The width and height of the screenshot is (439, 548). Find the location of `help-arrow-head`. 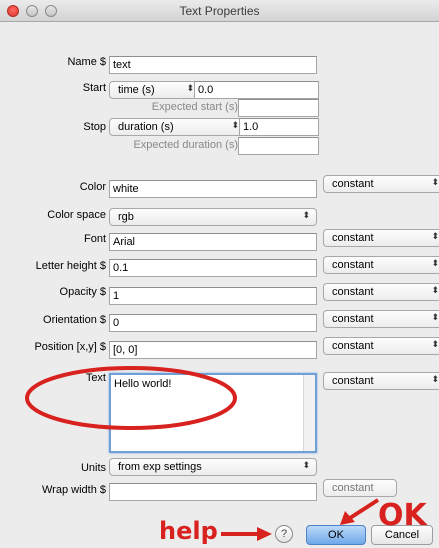

help-arrow-head is located at coordinates (264, 534).